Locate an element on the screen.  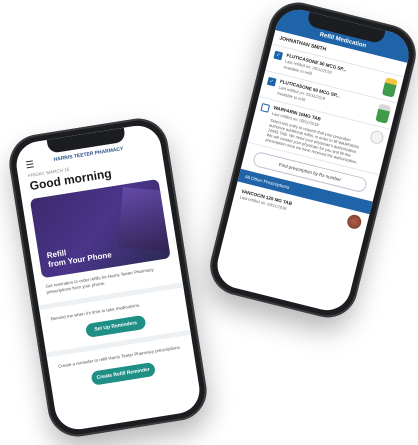
promo-card-title: Refill from Your Phone is located at coordinates (79, 259).